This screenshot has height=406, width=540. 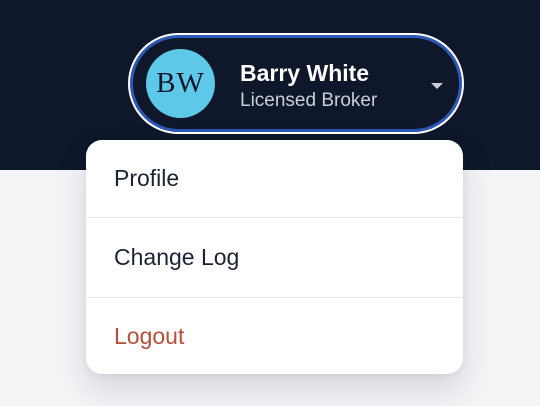 What do you see at coordinates (437, 86) in the screenshot?
I see `chevron-down-icon` at bounding box center [437, 86].